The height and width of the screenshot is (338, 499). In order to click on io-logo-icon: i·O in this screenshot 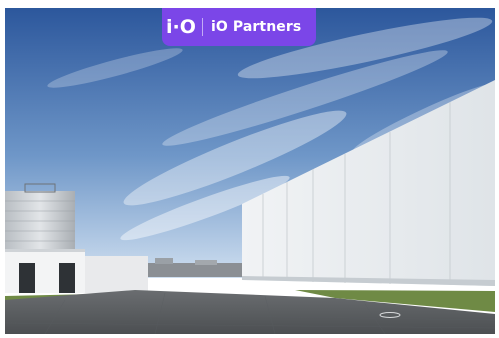, I will do `click(181, 27)`.